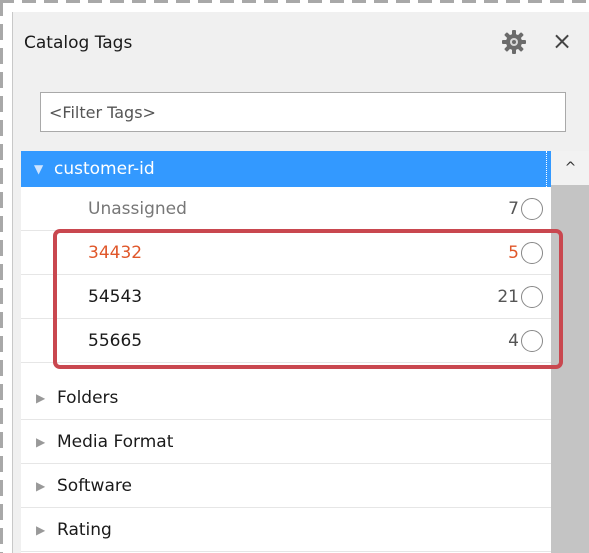 The height and width of the screenshot is (553, 589). What do you see at coordinates (286, 297) in the screenshot?
I see `tag-row-54543: 54543 21` at bounding box center [286, 297].